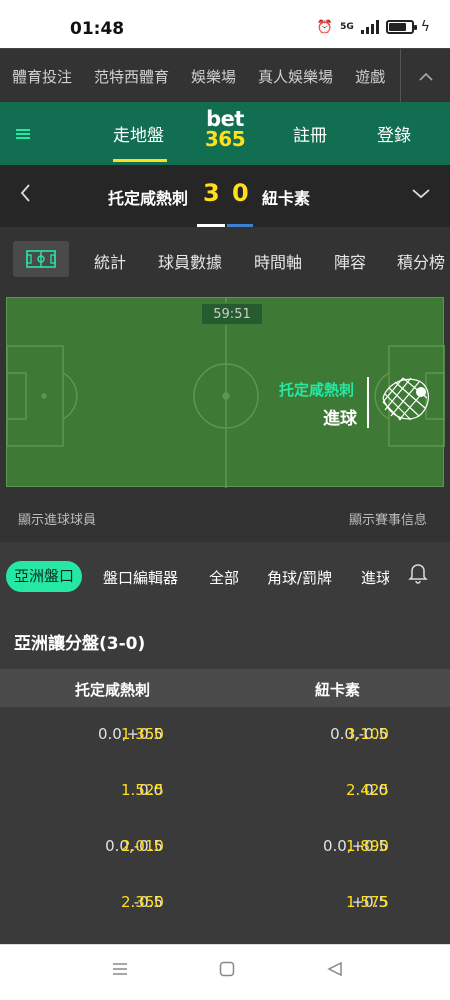 The height and width of the screenshot is (1000, 450). What do you see at coordinates (368, 402) in the screenshot?
I see `event-divider` at bounding box center [368, 402].